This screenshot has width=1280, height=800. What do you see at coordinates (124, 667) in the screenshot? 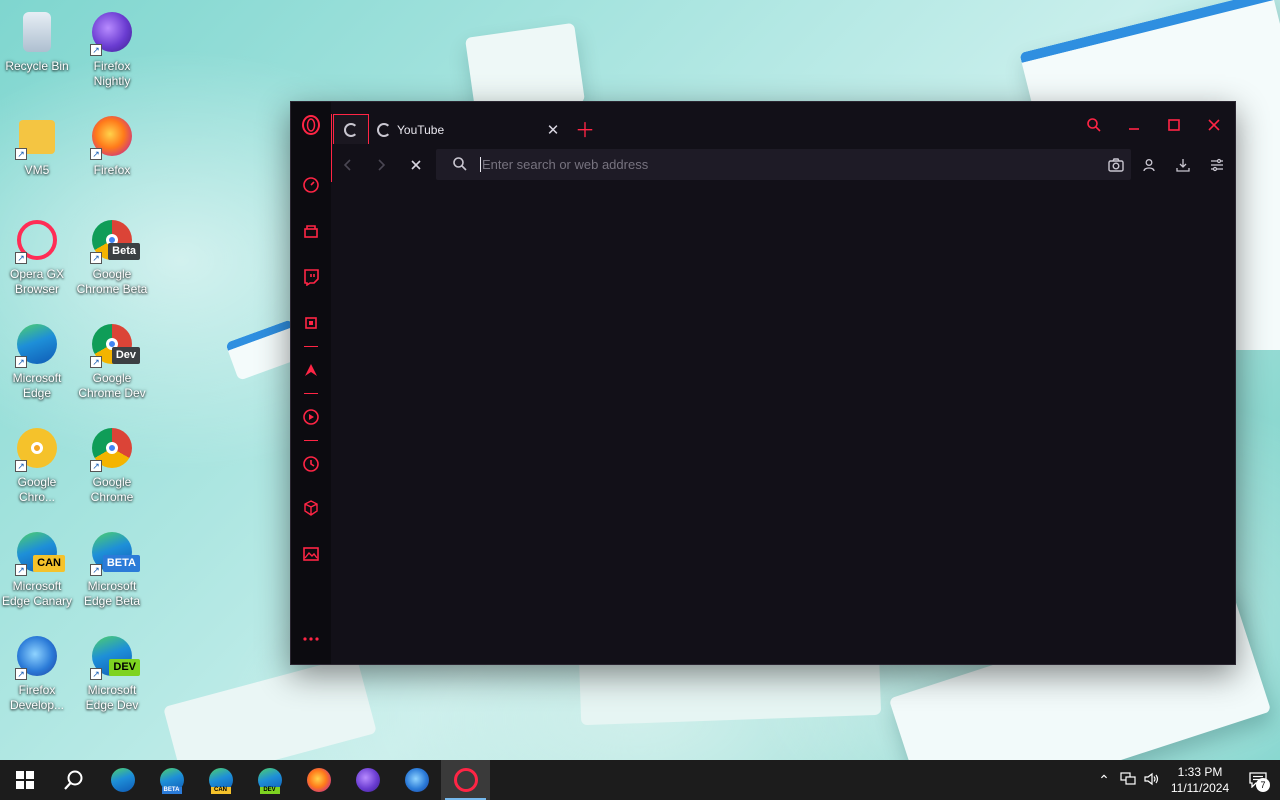
I see `dev-badge: DEV` at bounding box center [124, 667].